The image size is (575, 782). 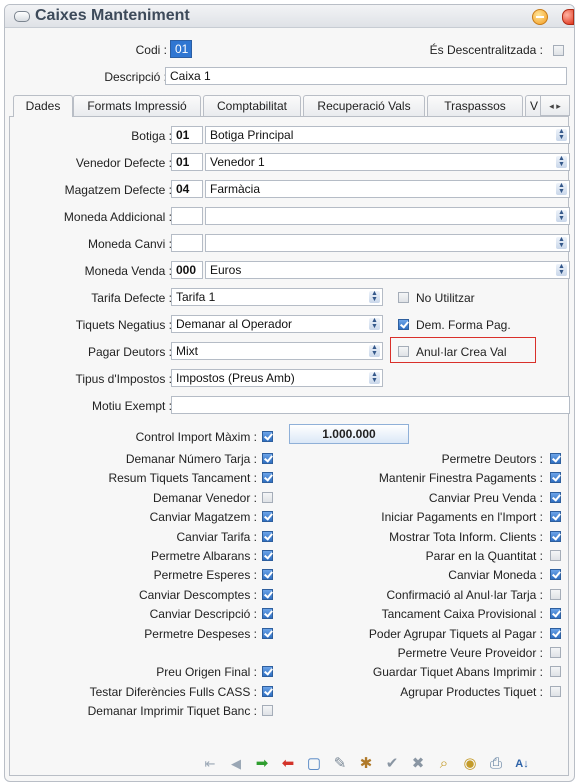 What do you see at coordinates (267, 497) in the screenshot?
I see `demanar-venedor-checkbox` at bounding box center [267, 497].